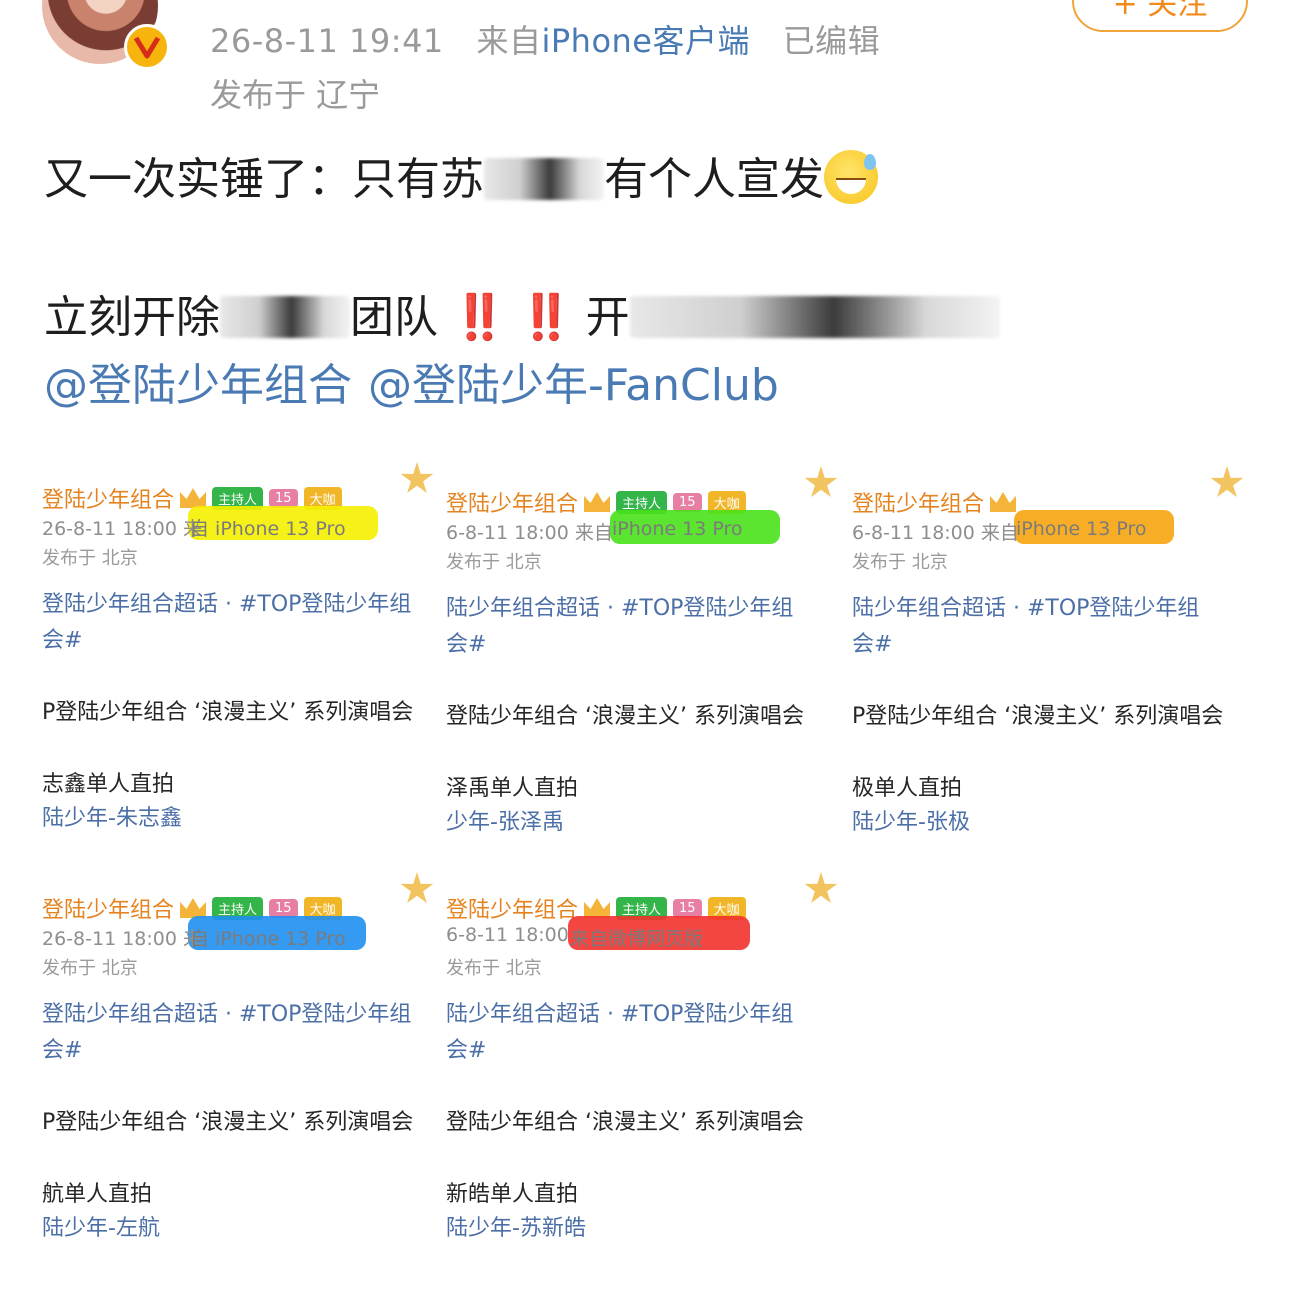  I want to click on post-meta: 26-8-11 19:41 来自iPhone客户端 已编辑, so click(545, 39).